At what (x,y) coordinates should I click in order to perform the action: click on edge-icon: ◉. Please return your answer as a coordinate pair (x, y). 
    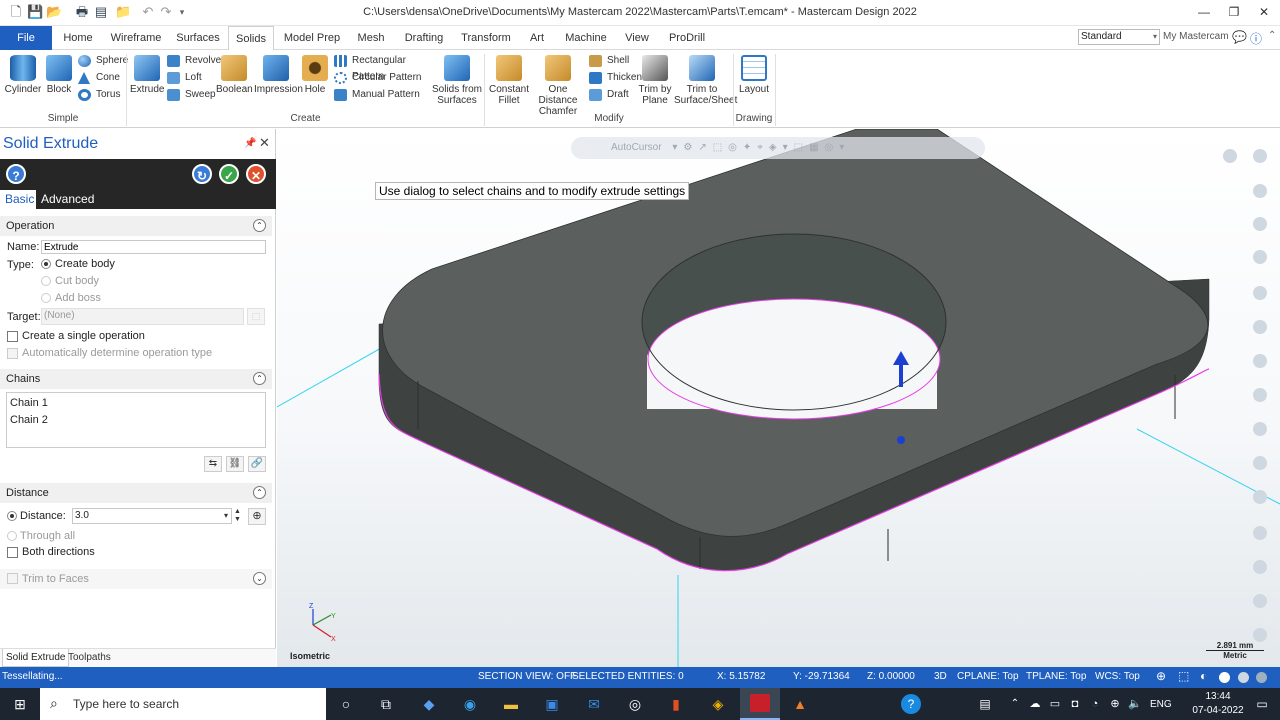
    Looking at the image, I should click on (470, 704).